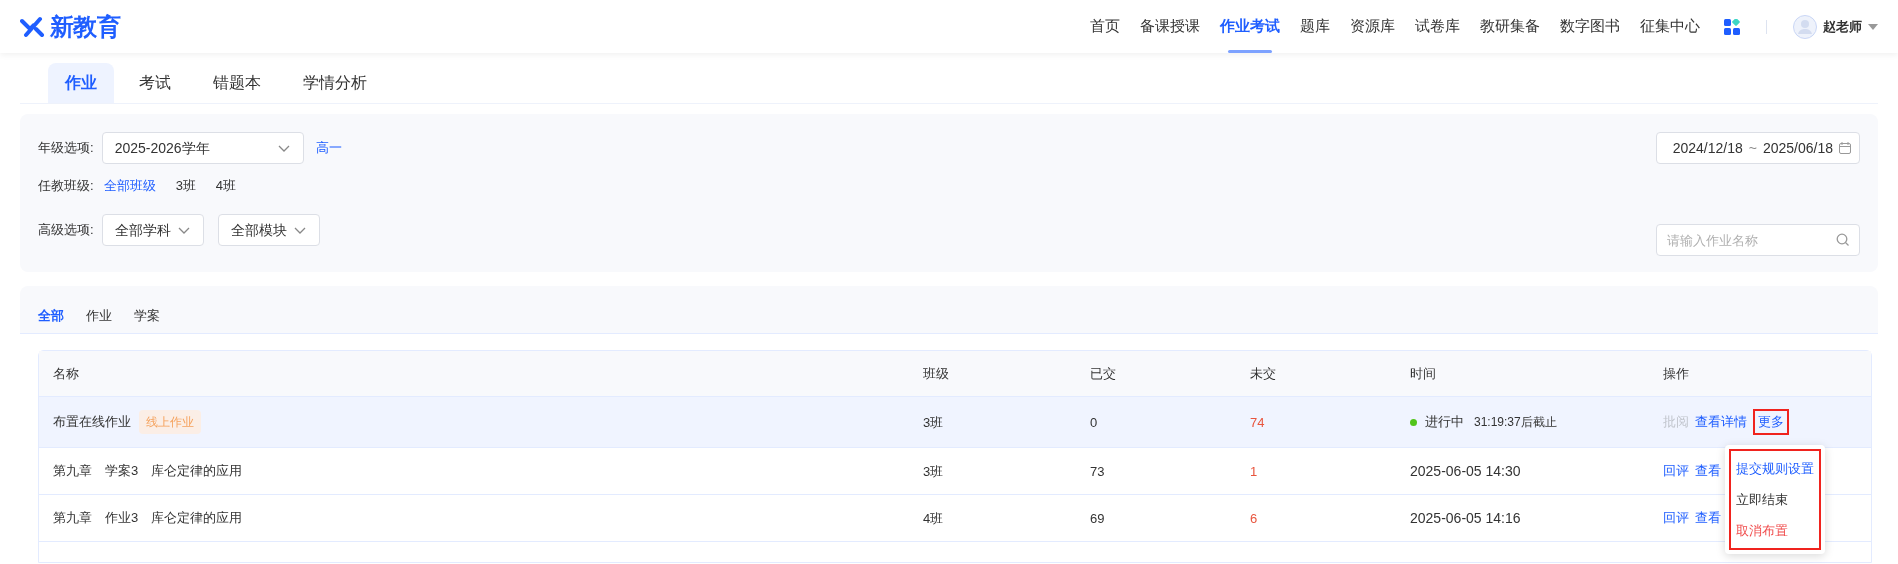 This screenshot has height=564, width=1898. I want to click on filter-label: 高级选项:, so click(66, 230).